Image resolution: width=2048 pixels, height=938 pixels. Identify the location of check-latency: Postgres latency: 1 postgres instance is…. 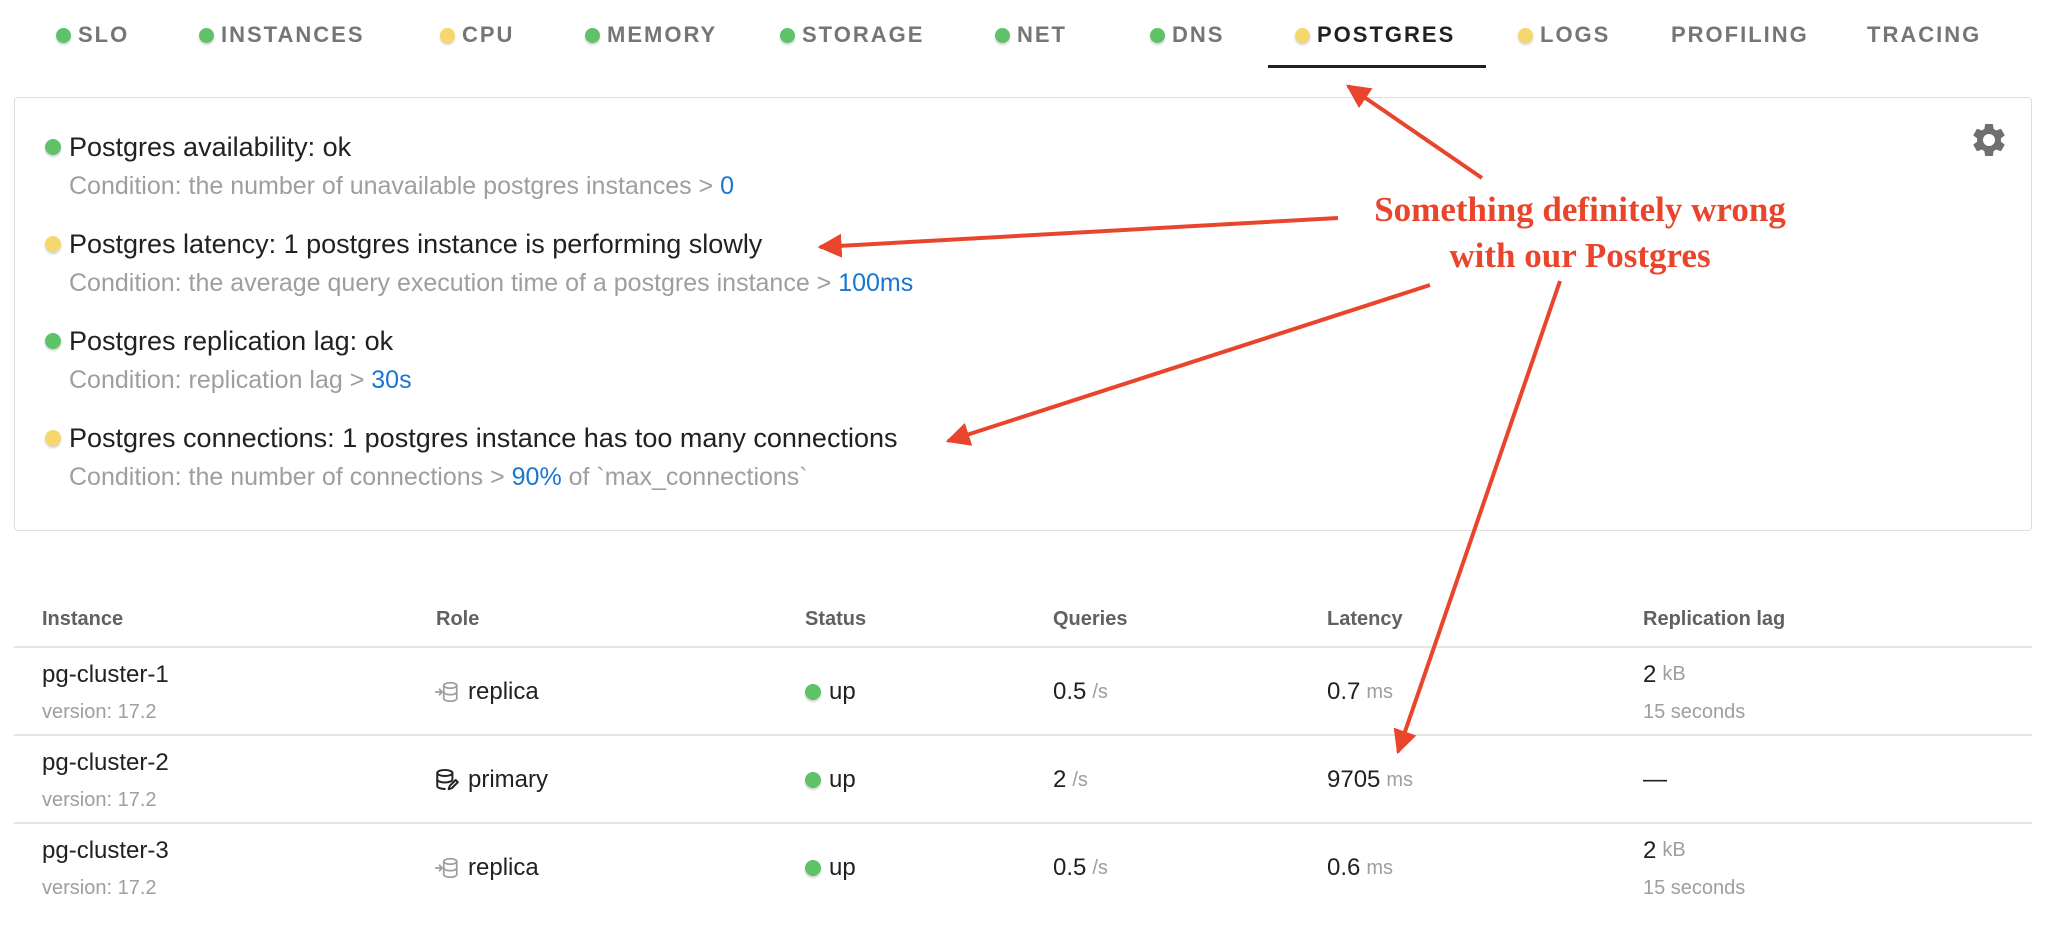
(479, 265).